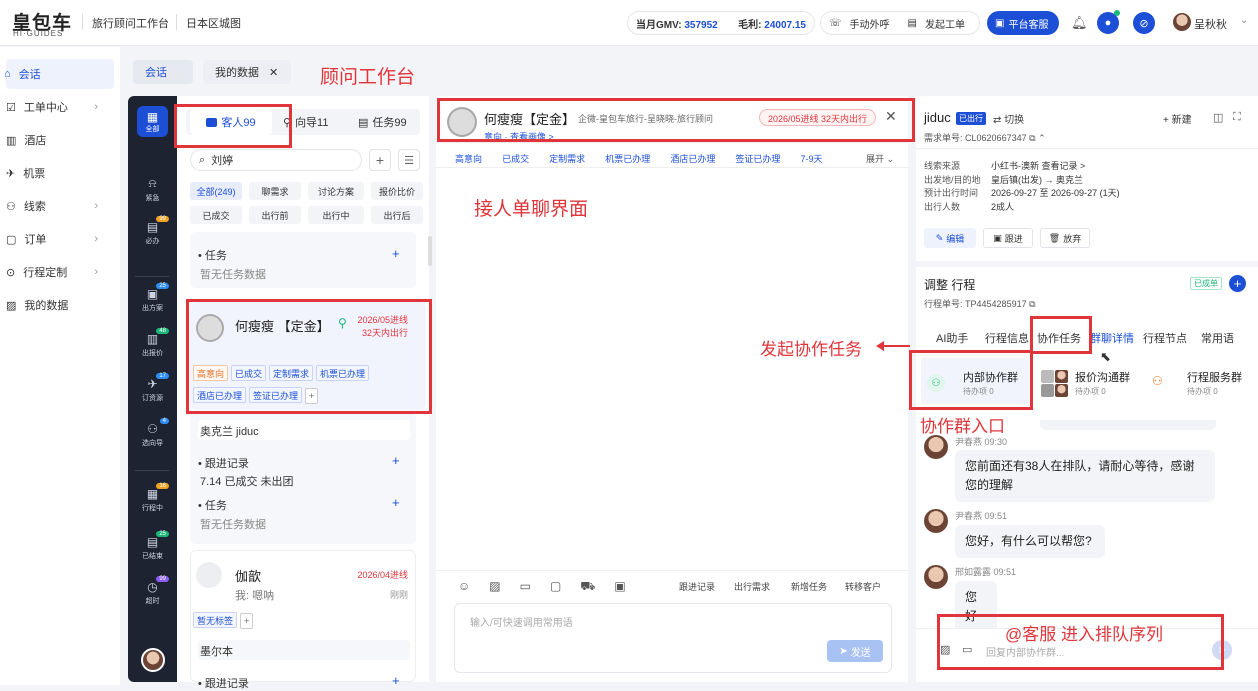 Image resolution: width=1258 pixels, height=691 pixels. I want to click on iconbar-plan: ▣ 出方案 25, so click(152, 298).